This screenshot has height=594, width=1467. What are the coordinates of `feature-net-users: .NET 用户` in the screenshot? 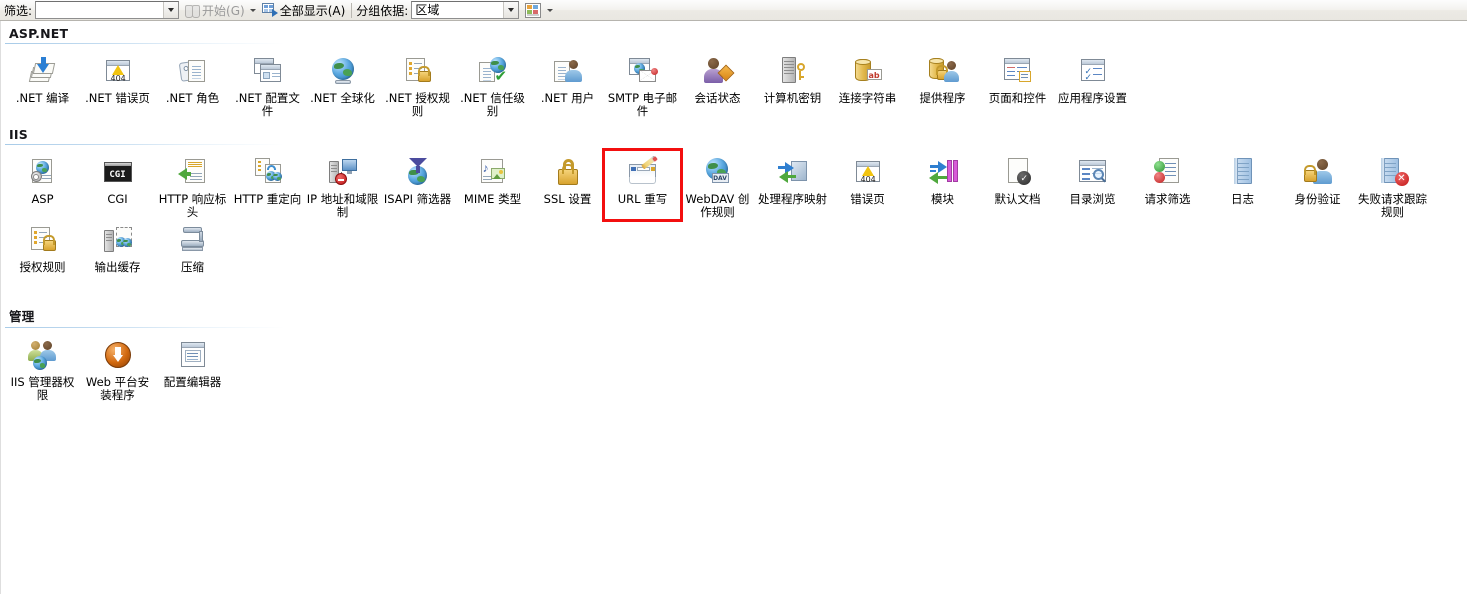 It's located at (567, 84).